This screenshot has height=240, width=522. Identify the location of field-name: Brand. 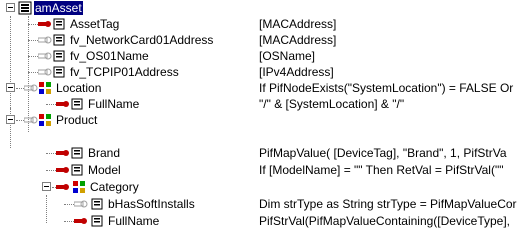
(104, 153).